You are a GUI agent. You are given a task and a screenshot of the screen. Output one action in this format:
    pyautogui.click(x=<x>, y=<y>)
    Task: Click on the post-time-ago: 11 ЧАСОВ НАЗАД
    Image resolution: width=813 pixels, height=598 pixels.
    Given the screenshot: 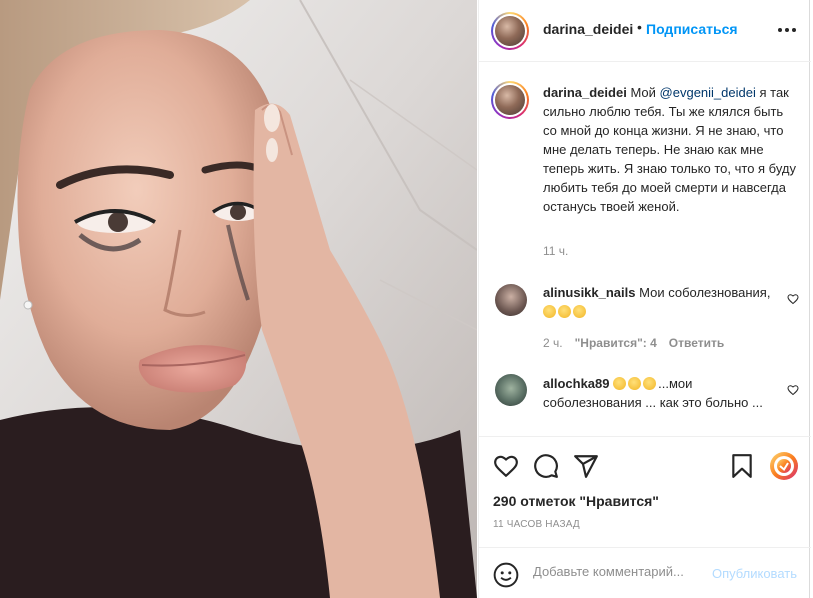 What is the action you would take?
    pyautogui.click(x=536, y=524)
    